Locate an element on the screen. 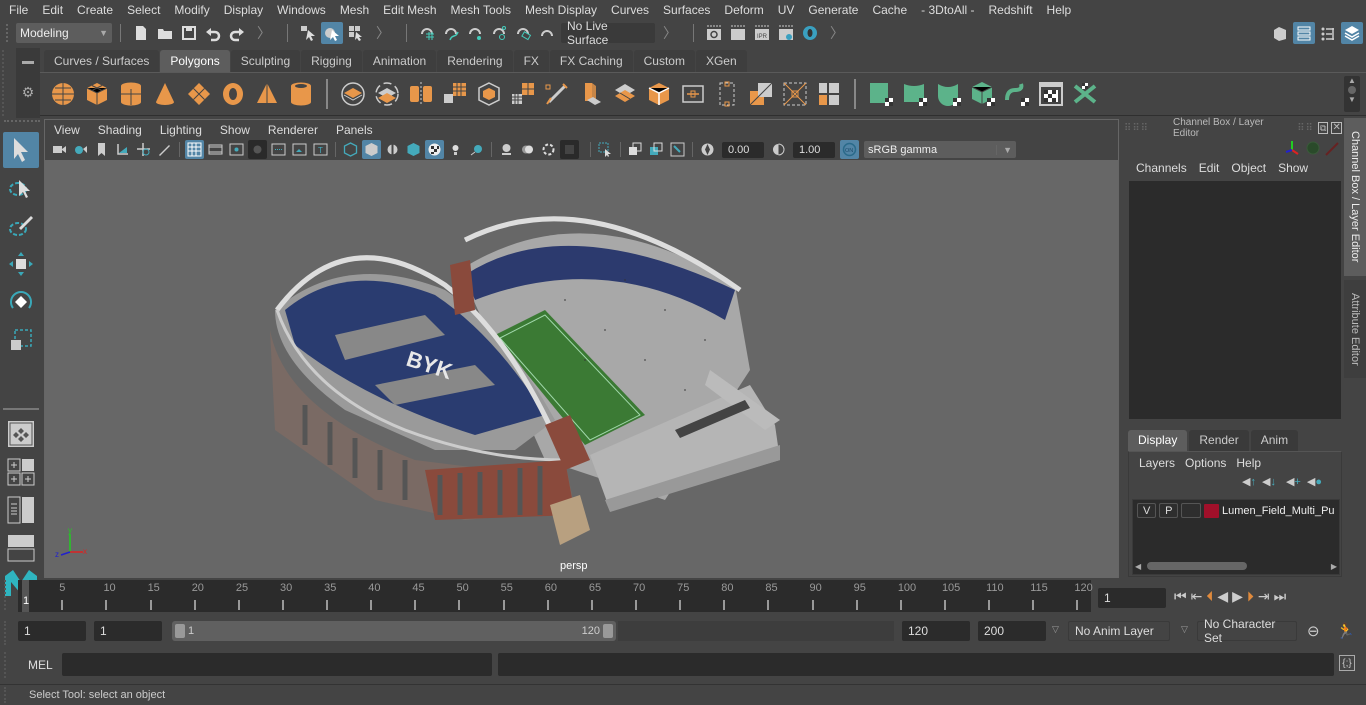 This screenshot has width=1366, height=705. separate-icon is located at coordinates (387, 94).